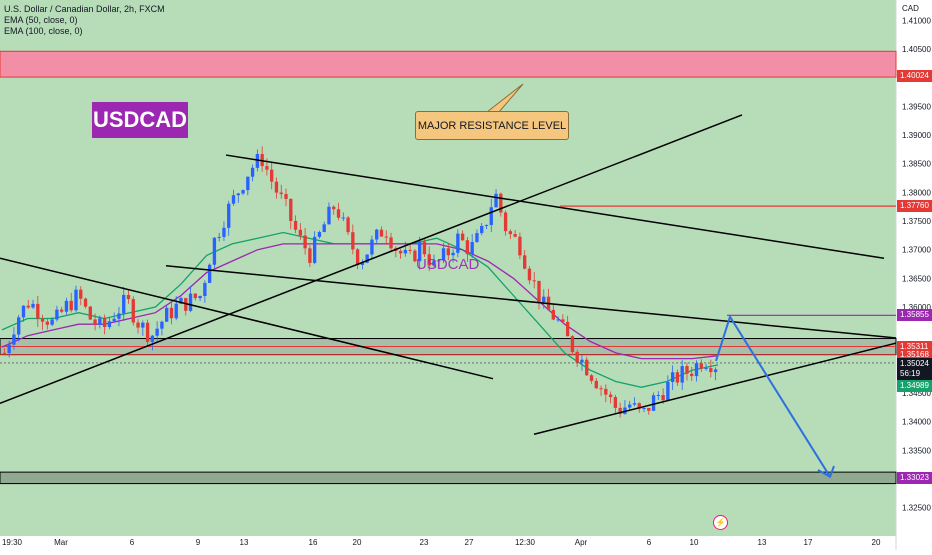 The height and width of the screenshot is (555, 932). What do you see at coordinates (448, 264) in the screenshot?
I see `symbol-watermark: USDCAD` at bounding box center [448, 264].